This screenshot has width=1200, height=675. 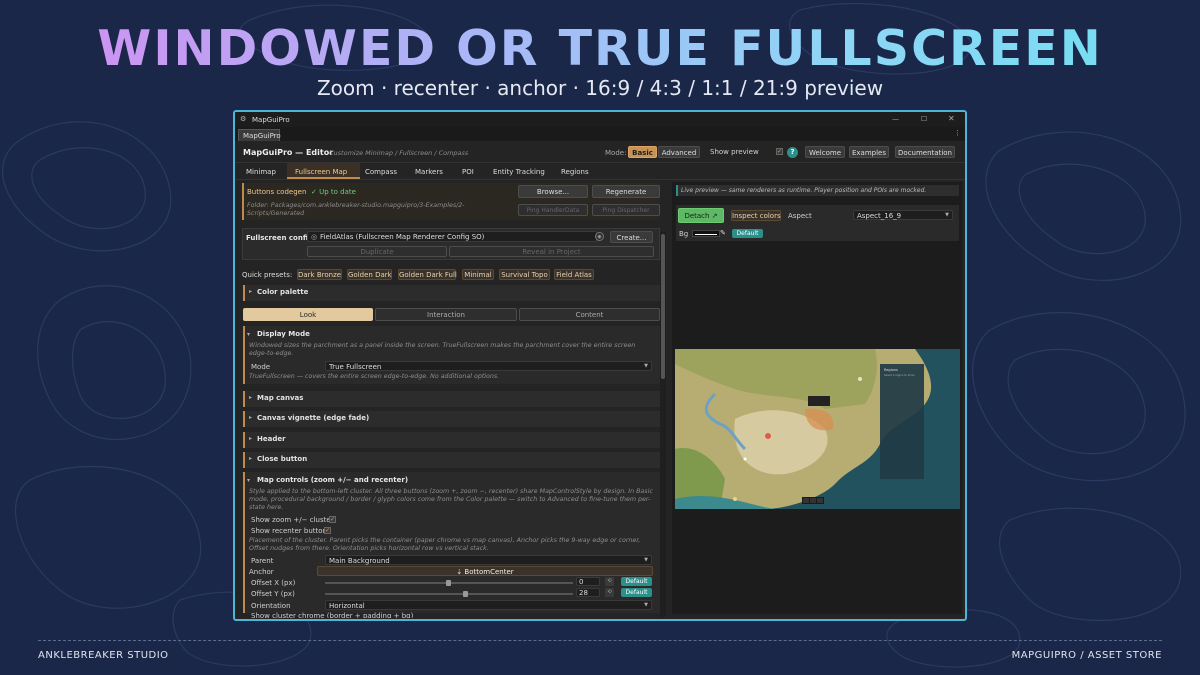 What do you see at coordinates (600, 134) in the screenshot?
I see `window-tabstrip: MapGuiPro ⋮` at bounding box center [600, 134].